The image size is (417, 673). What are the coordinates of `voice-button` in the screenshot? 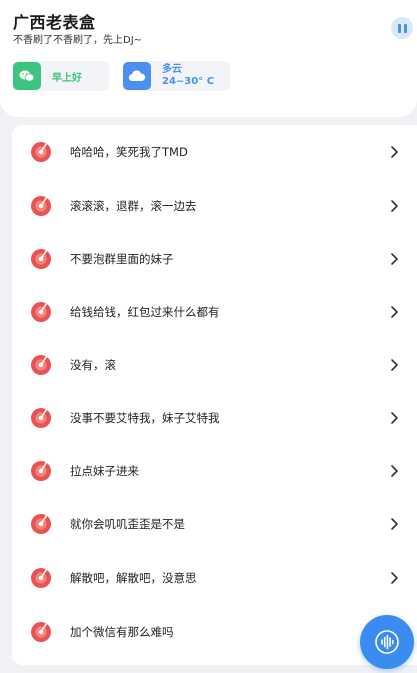 It's located at (387, 642).